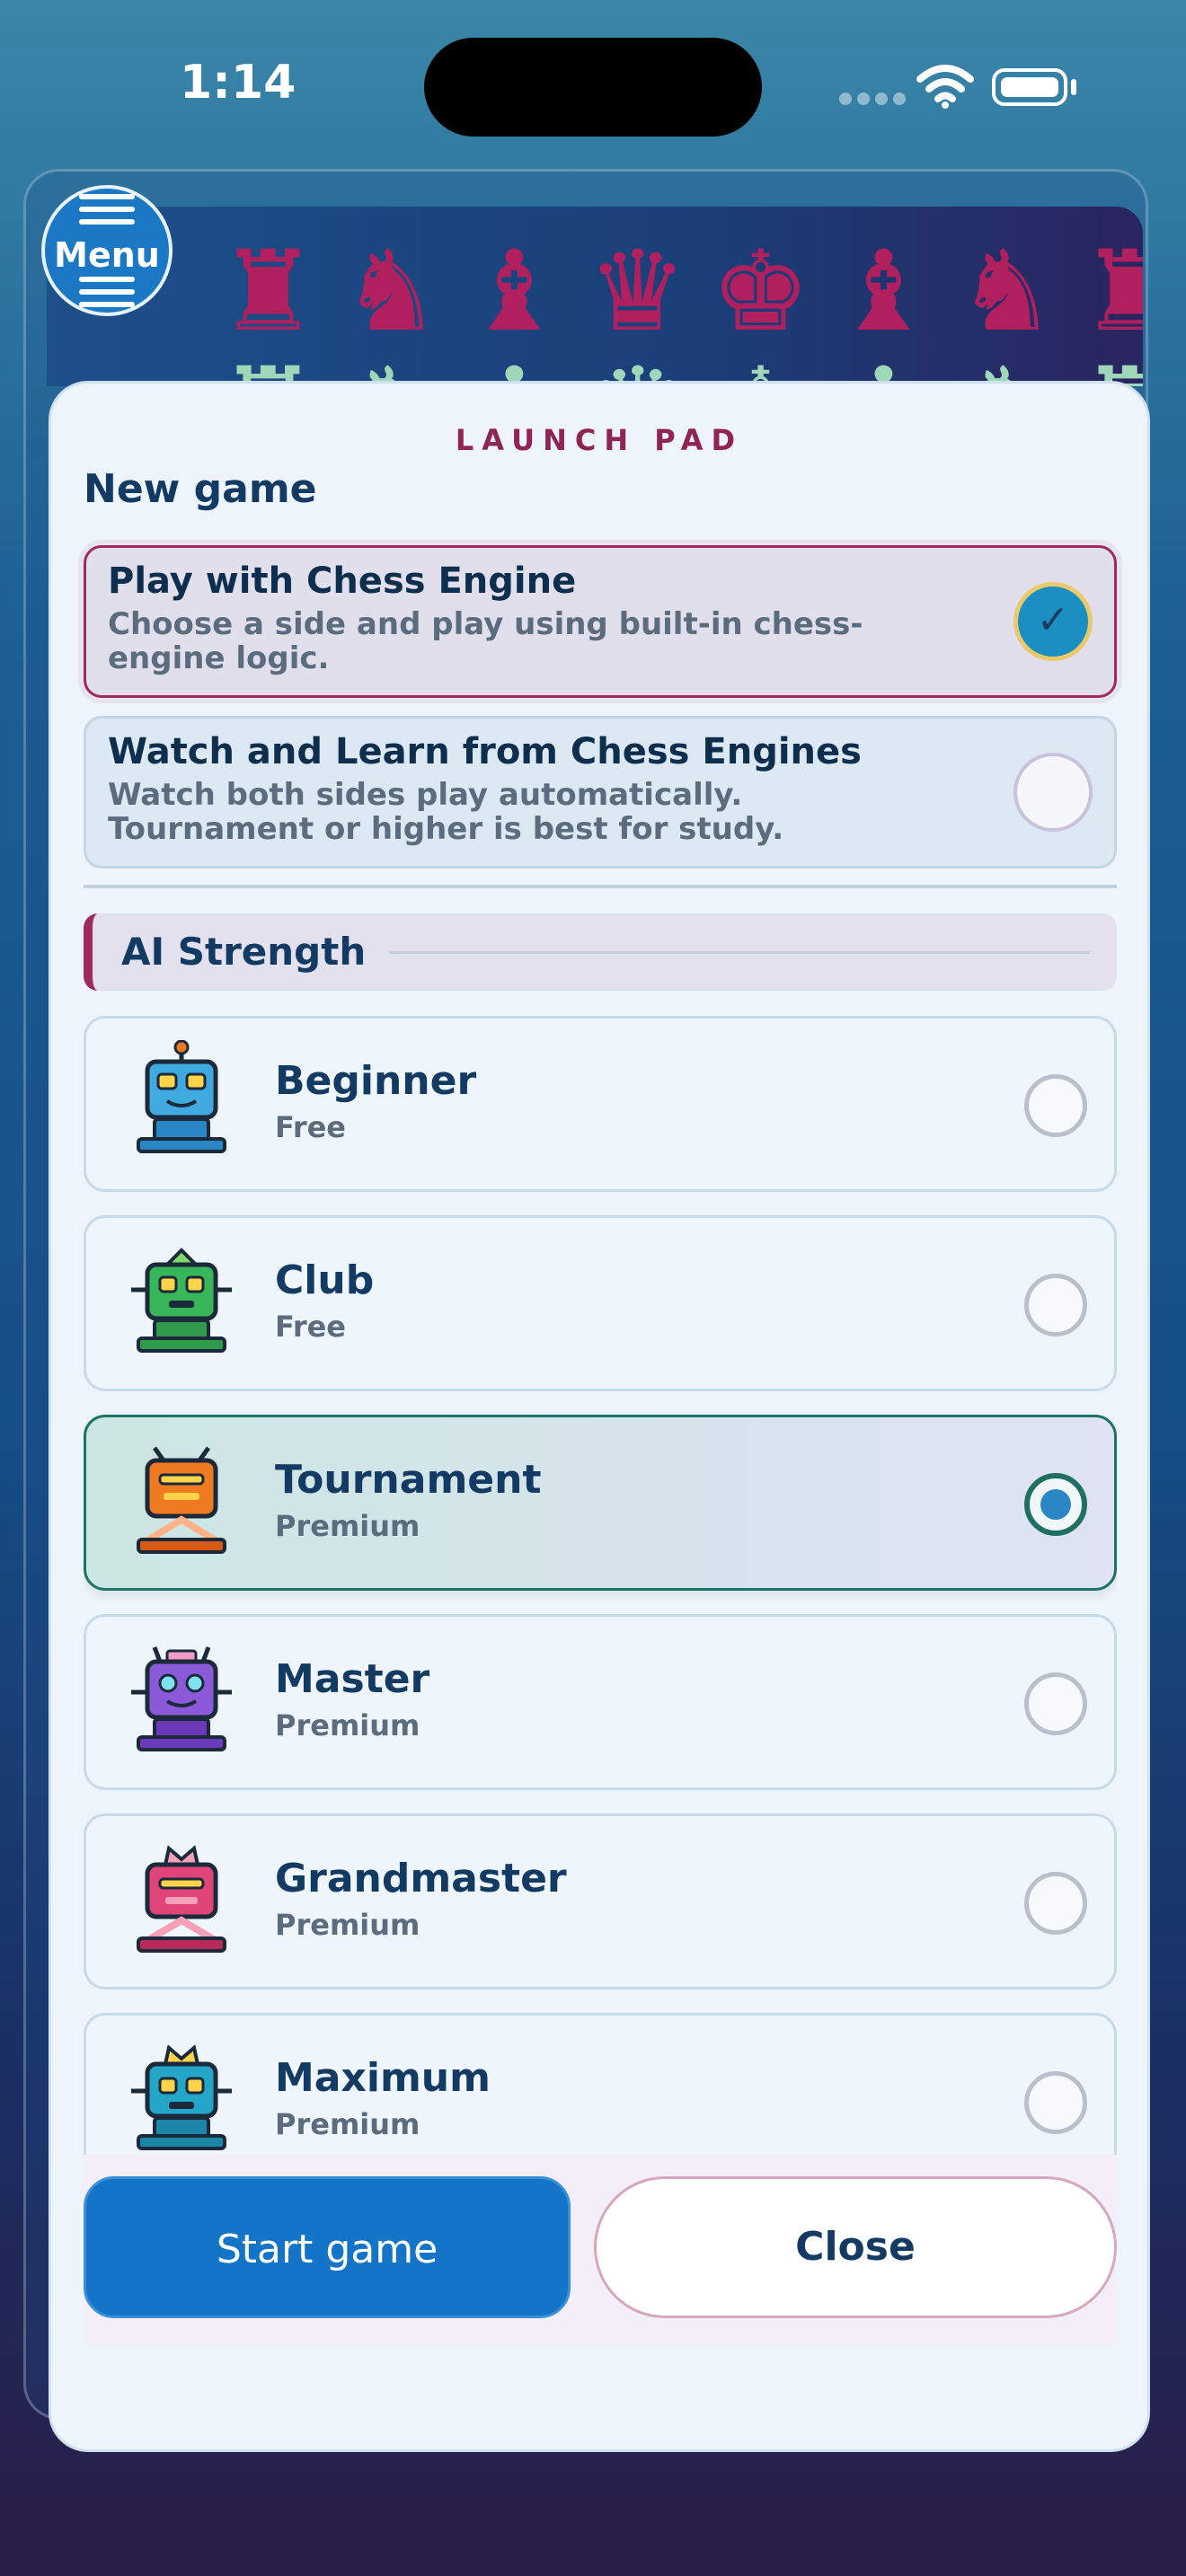 The width and height of the screenshot is (1186, 2576). I want to click on level-option-grandmaster: Grandmaster Premium, so click(600, 1901).